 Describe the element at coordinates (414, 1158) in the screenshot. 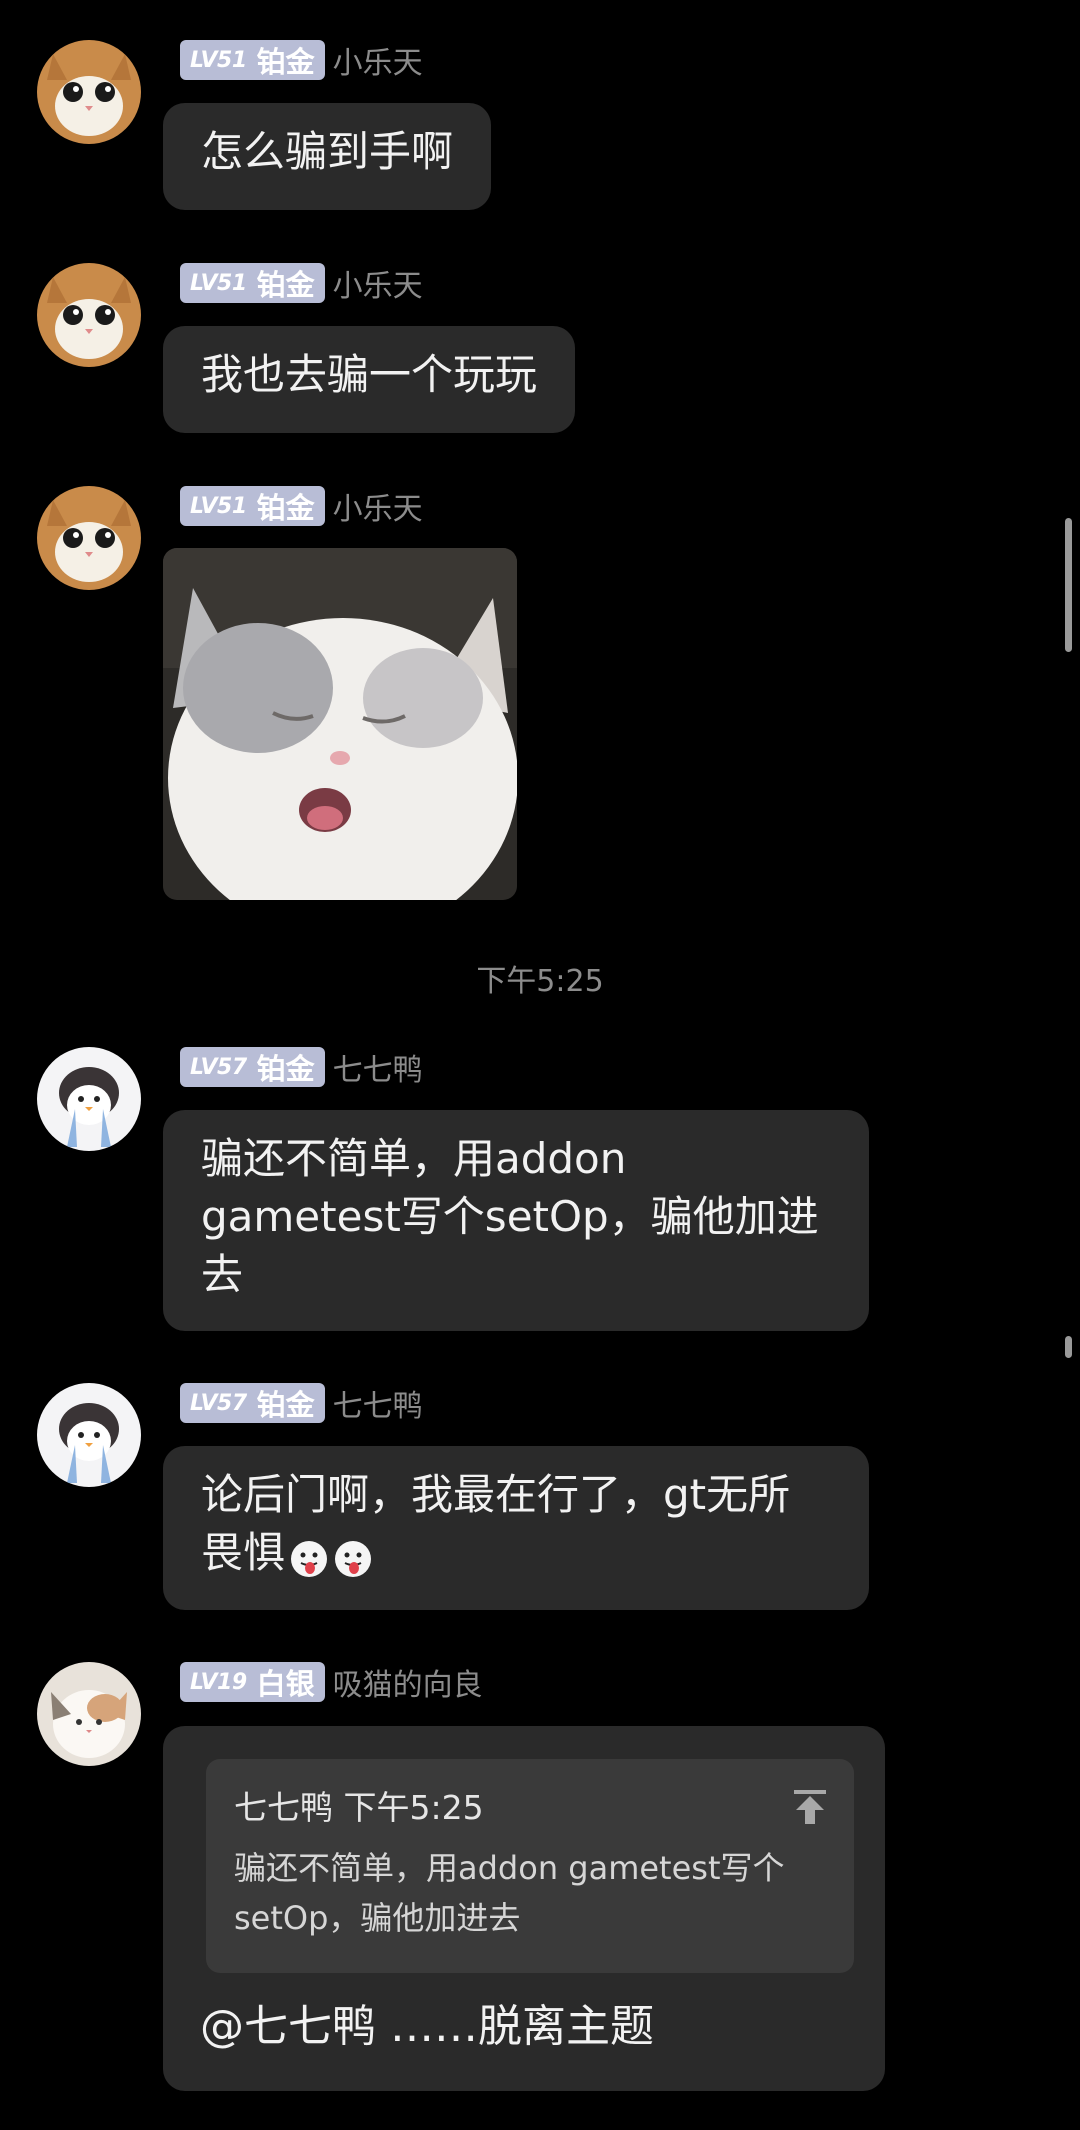

I see `message-line: 骗还不简单，用addon` at that location.